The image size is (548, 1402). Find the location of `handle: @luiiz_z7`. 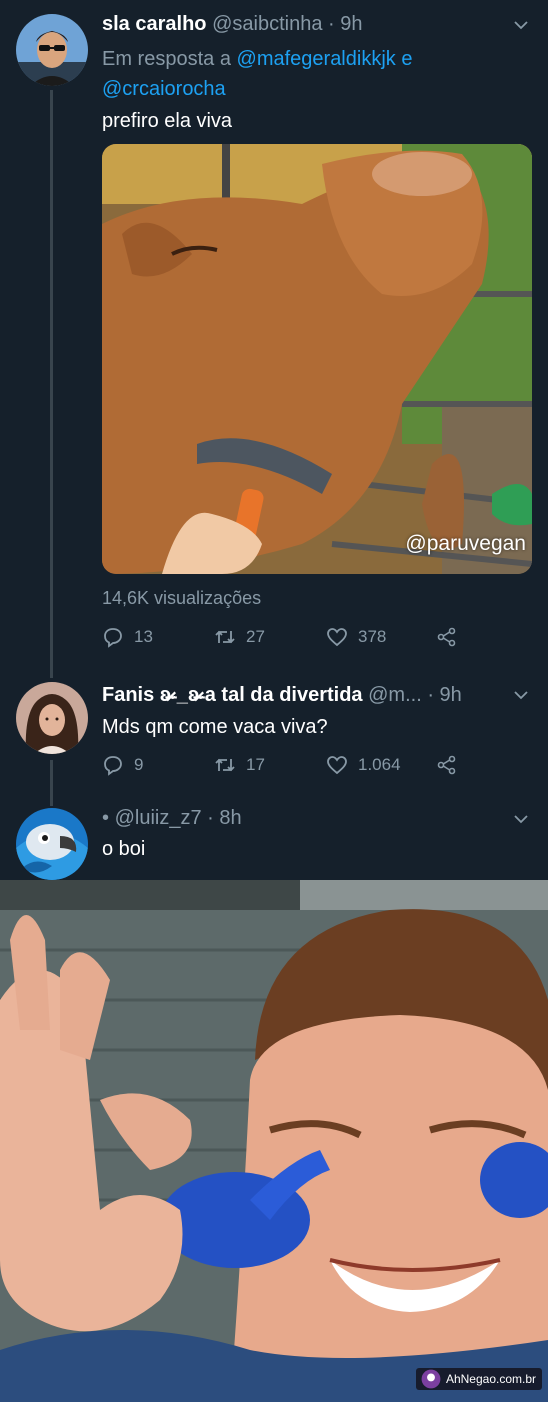

handle: @luiiz_z7 is located at coordinates (158, 818).